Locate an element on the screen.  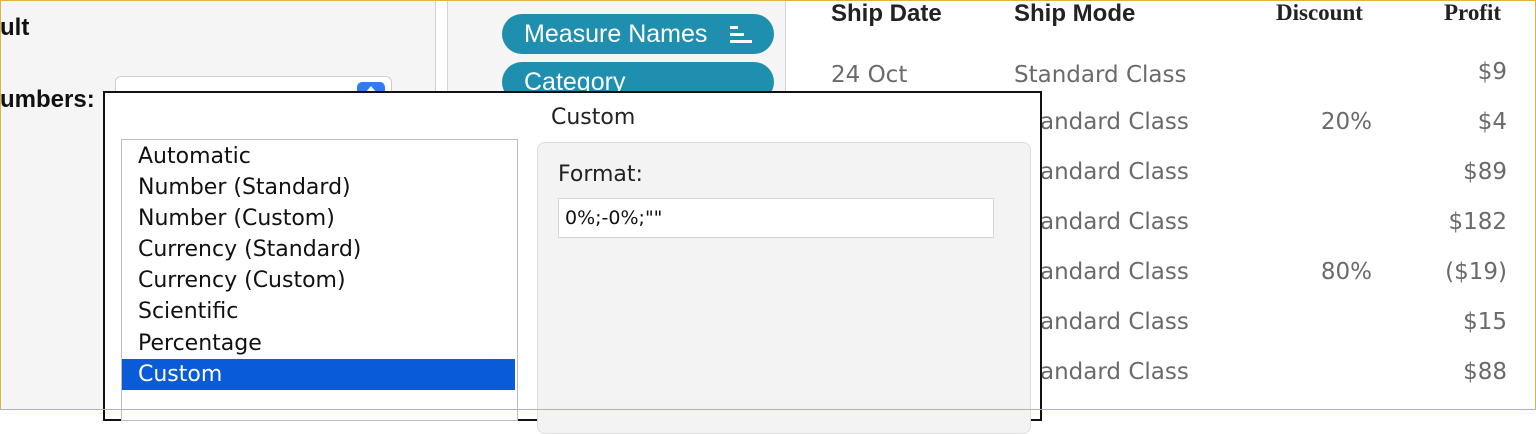
header-profit: Profit is located at coordinates (1472, 13).